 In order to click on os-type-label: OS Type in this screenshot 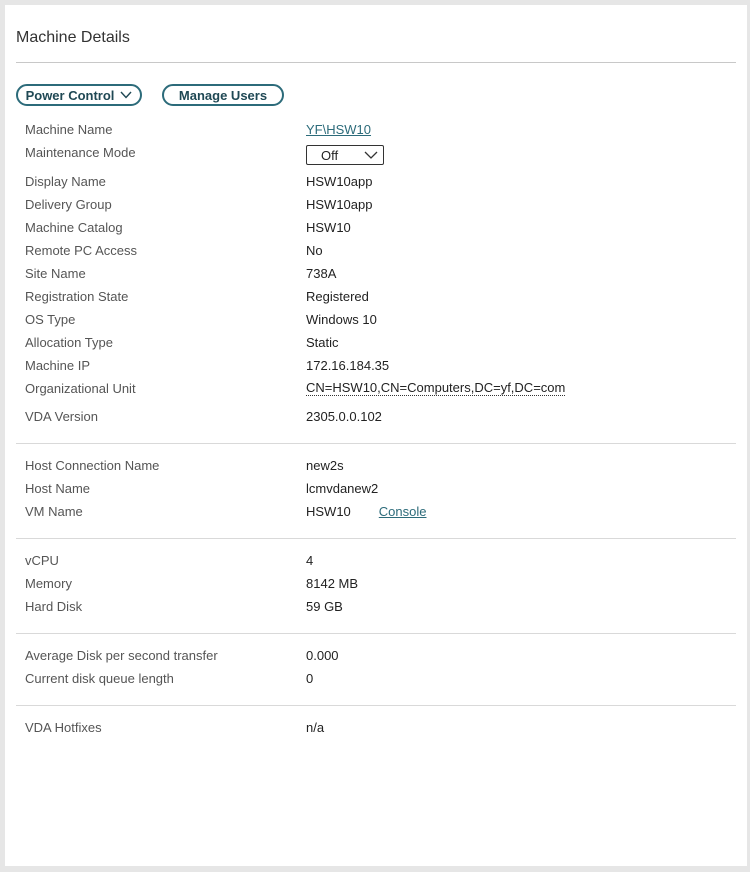, I will do `click(50, 319)`.